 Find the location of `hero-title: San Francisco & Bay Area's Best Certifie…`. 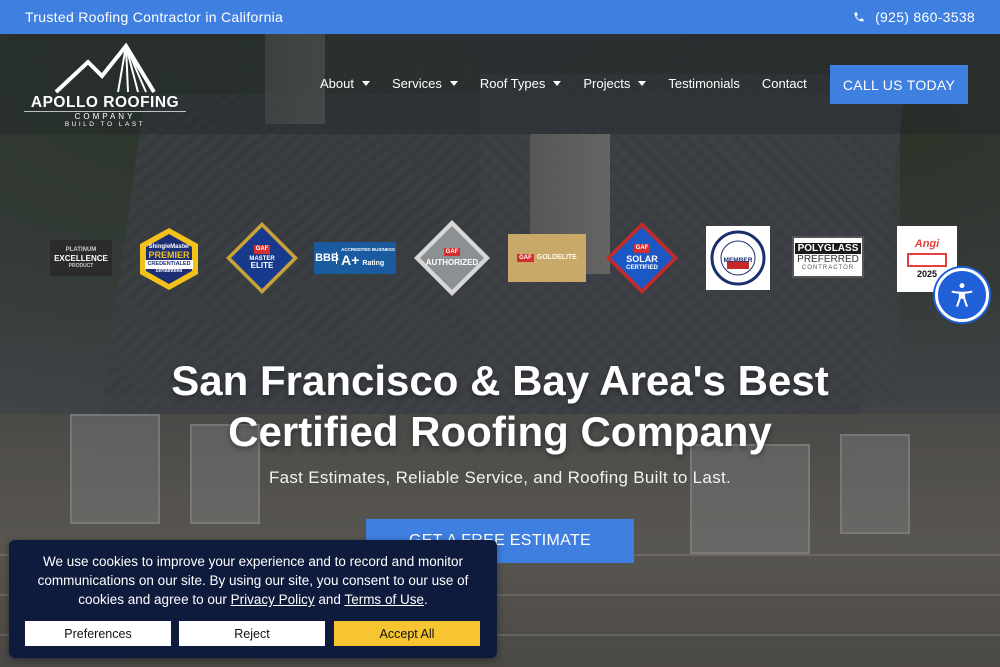

hero-title: San Francisco & Bay Area's Best Certifie… is located at coordinates (500, 406).